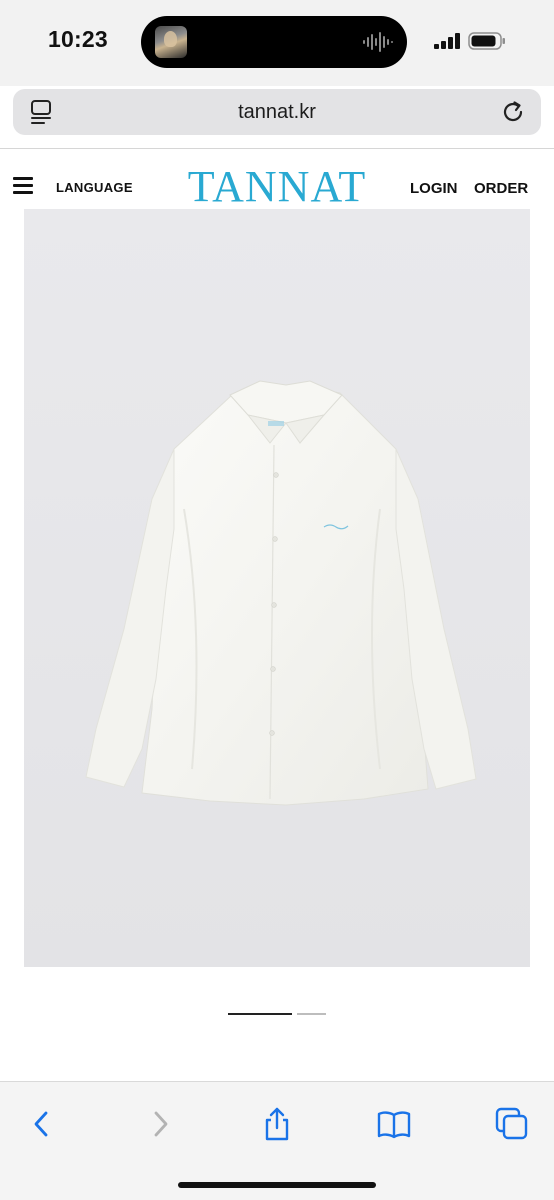 The image size is (554, 1200). I want to click on reload-icon, so click(513, 112).